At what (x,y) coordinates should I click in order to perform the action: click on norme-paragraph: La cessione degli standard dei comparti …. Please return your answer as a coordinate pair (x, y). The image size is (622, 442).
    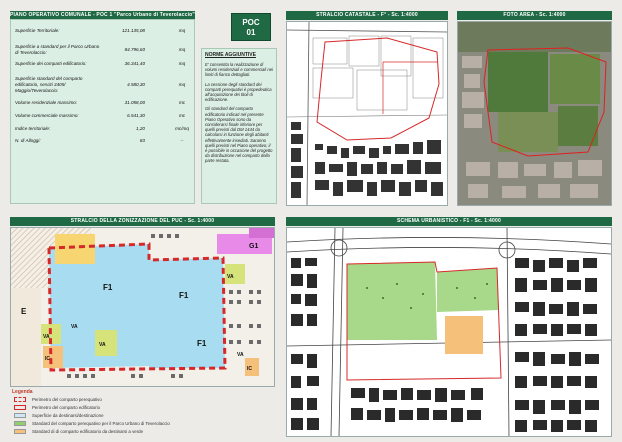
    Looking at the image, I should click on (238, 92).